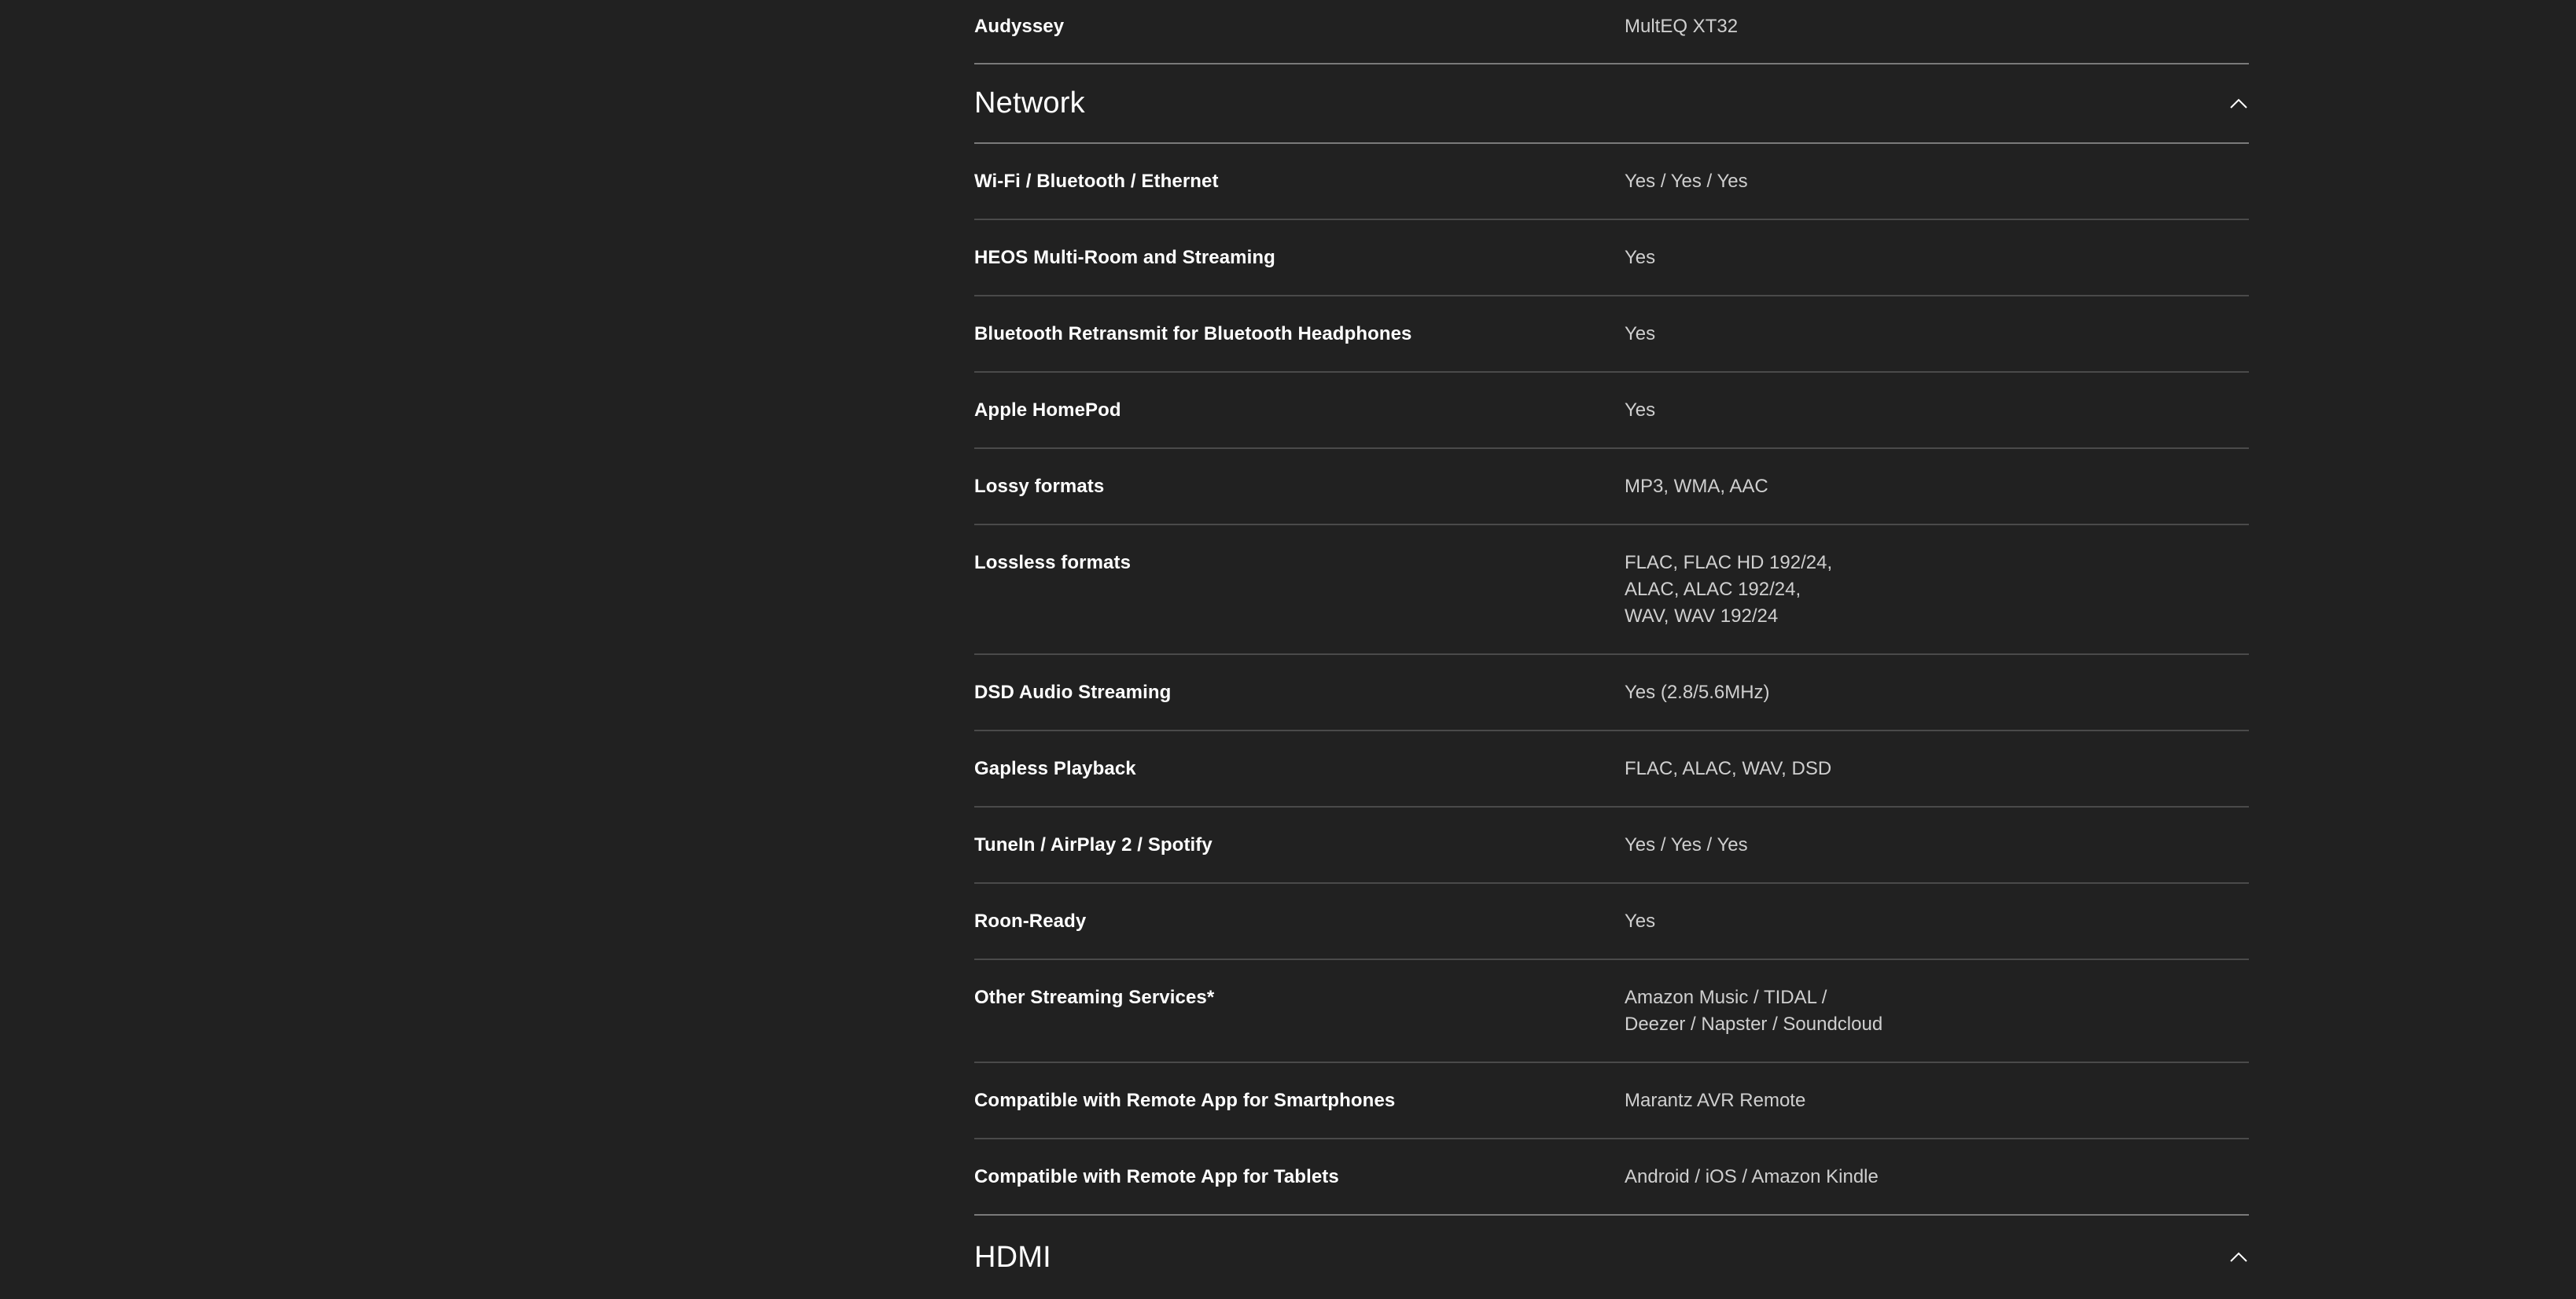 The height and width of the screenshot is (1299, 2576). I want to click on spec-row: Roon-Ready Yes, so click(1612, 922).